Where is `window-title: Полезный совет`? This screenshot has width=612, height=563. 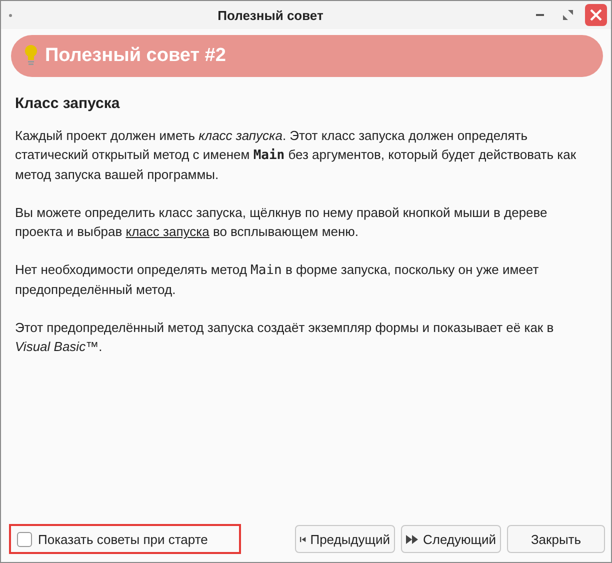
window-title: Полезный совет is located at coordinates (270, 15).